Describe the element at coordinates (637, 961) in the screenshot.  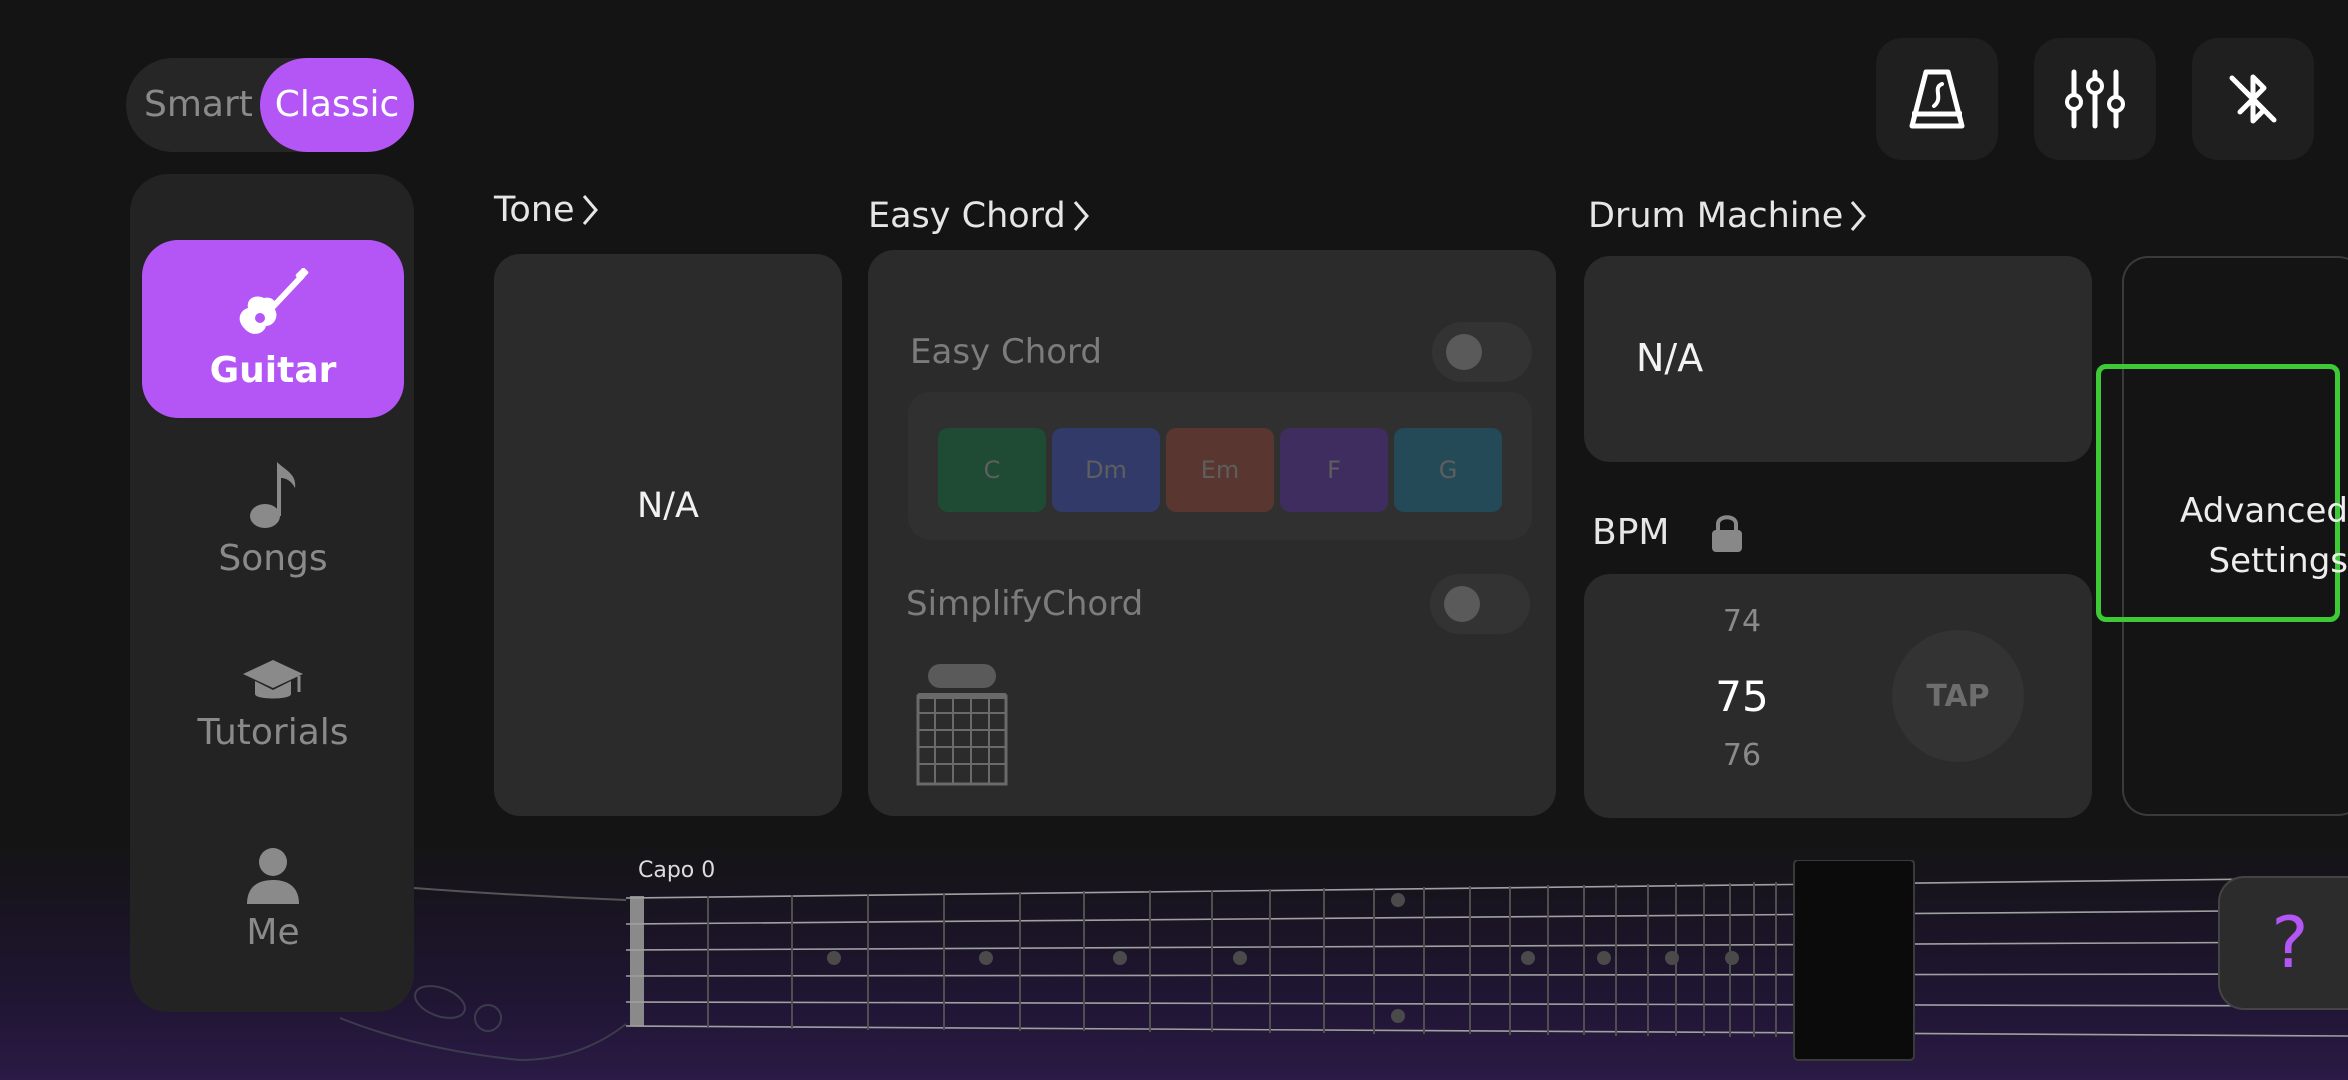
I see `fretboard-nut` at that location.